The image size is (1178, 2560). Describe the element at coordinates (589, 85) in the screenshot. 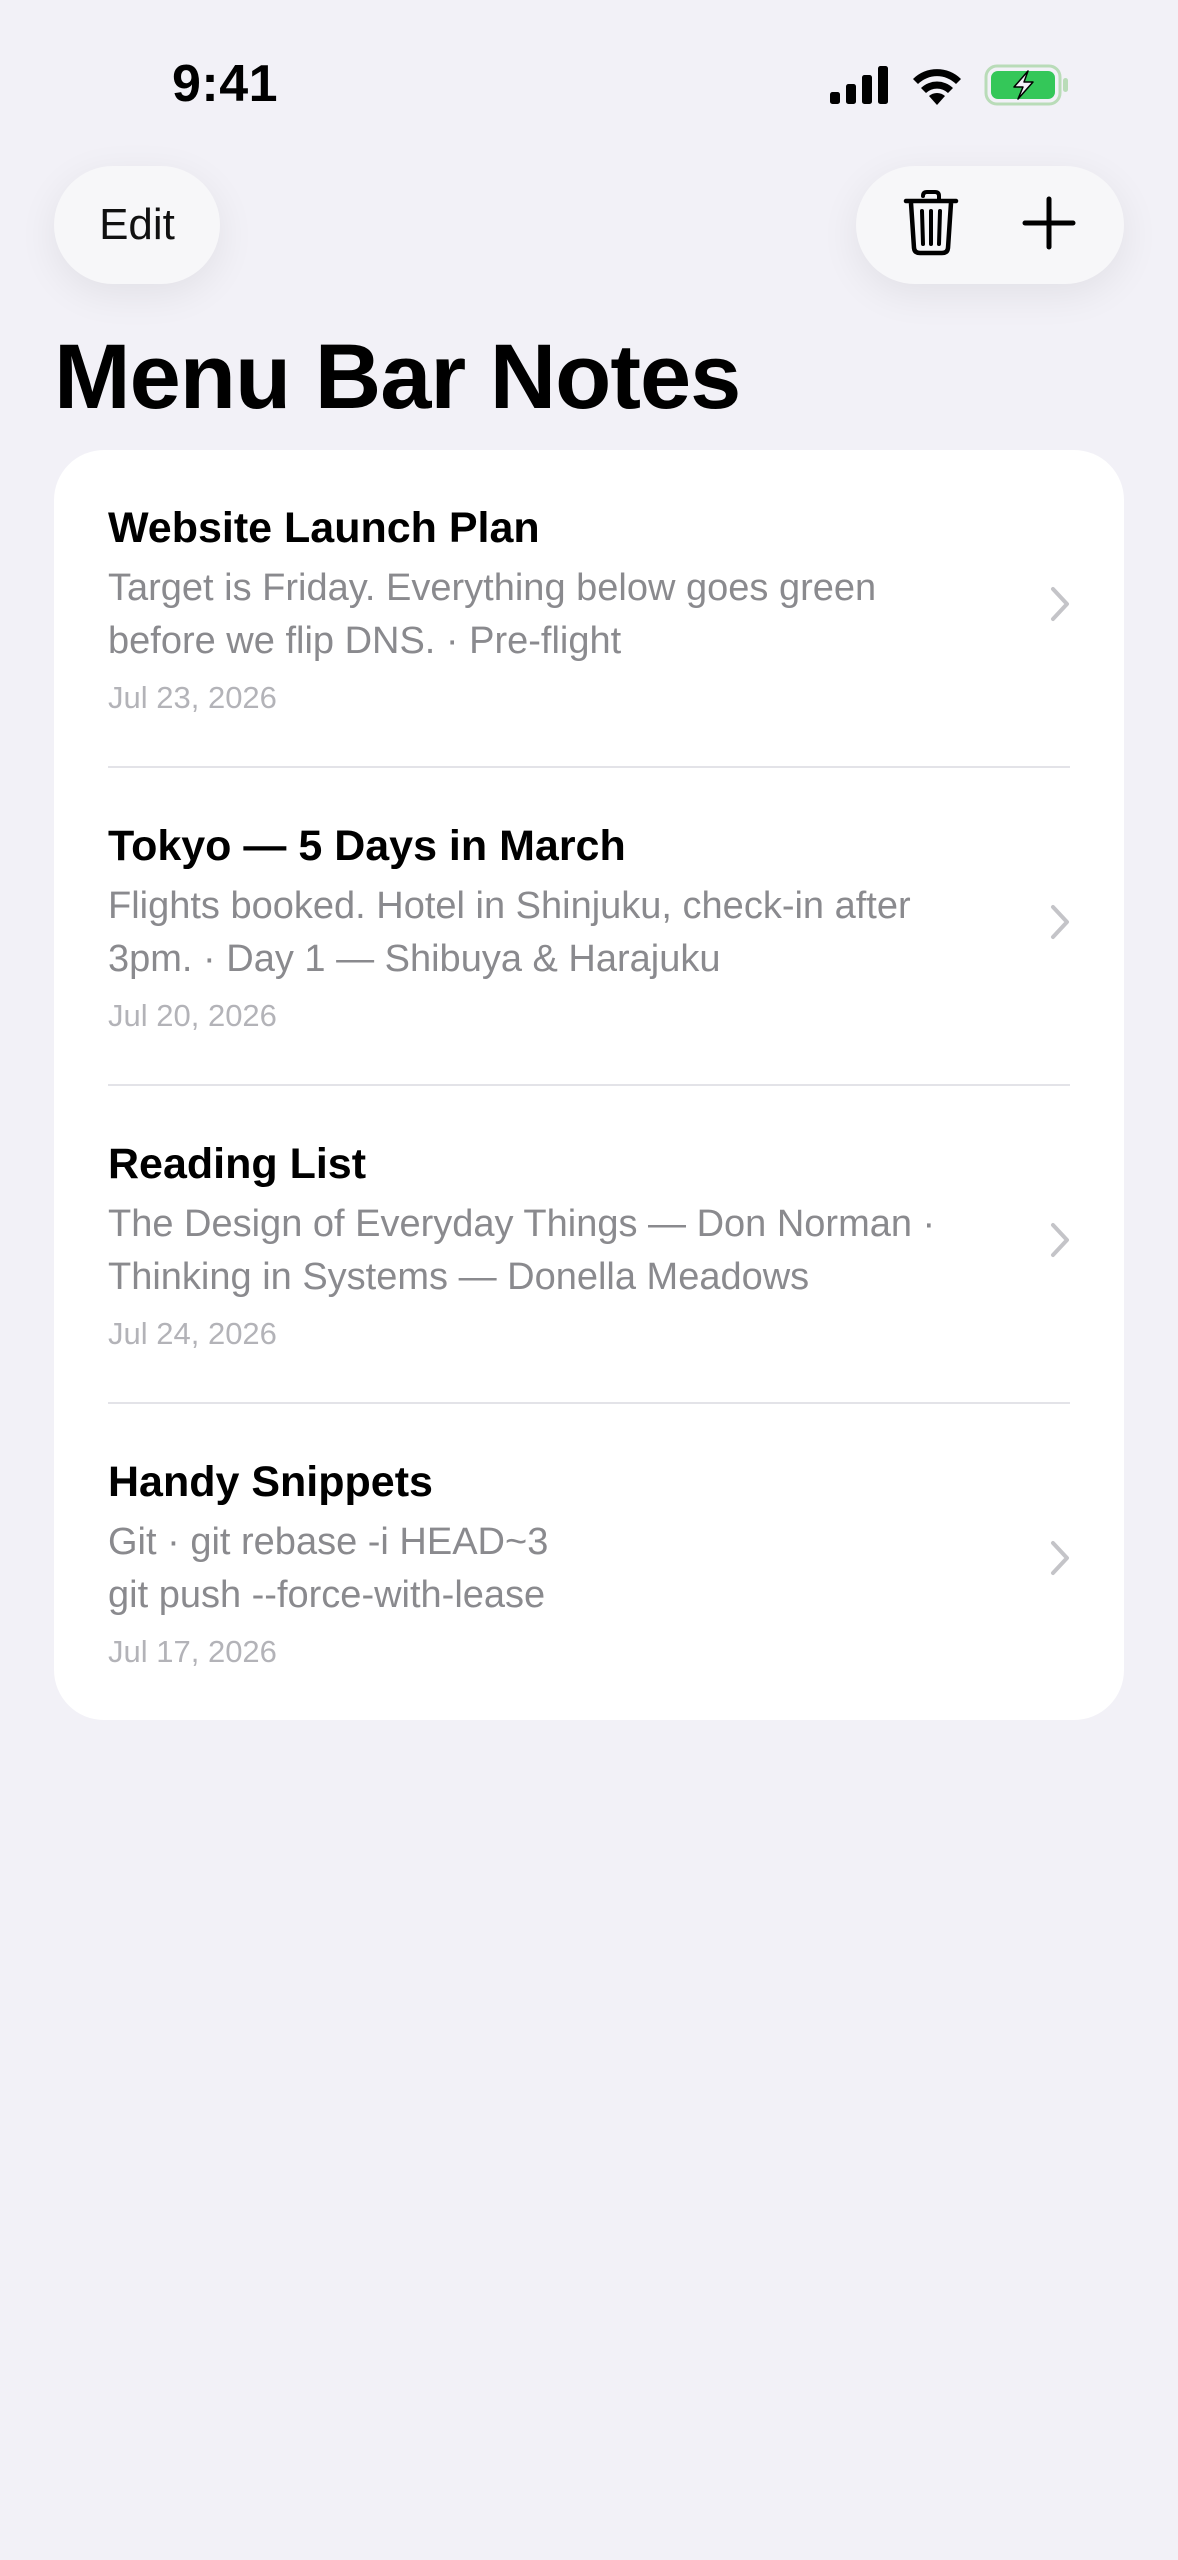

I see `status-bar: 9:41` at that location.